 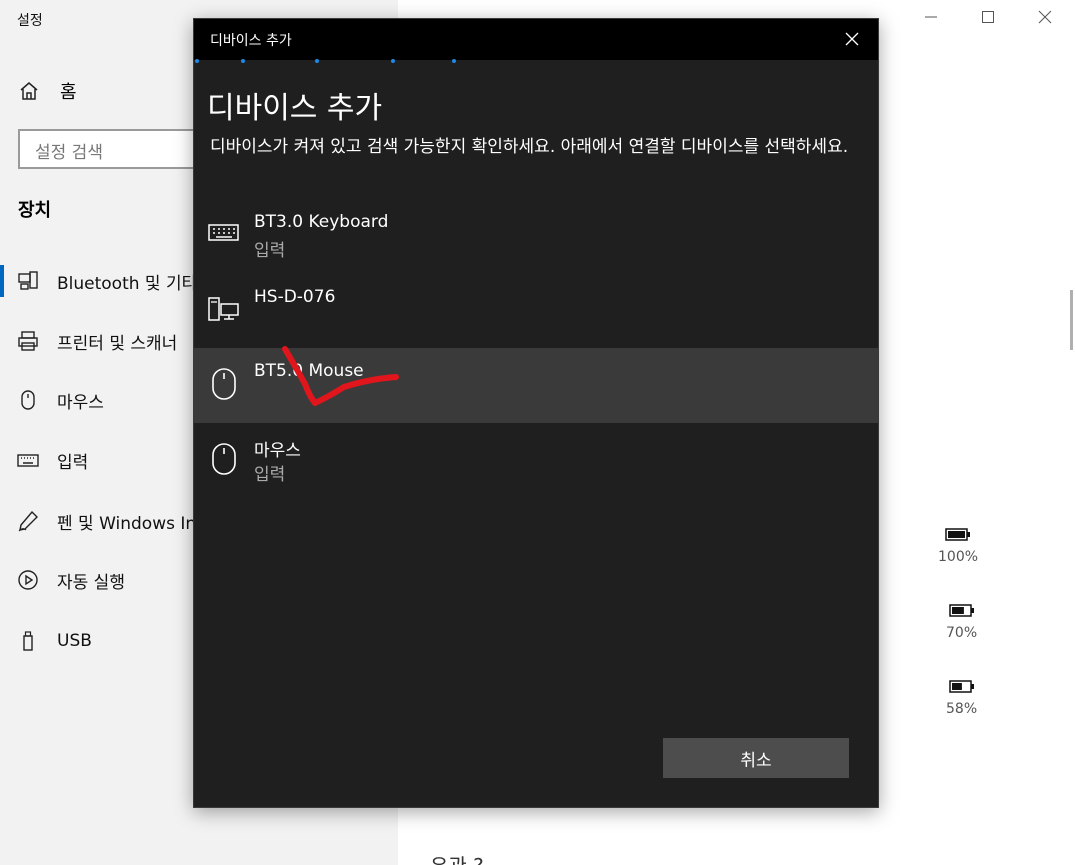 What do you see at coordinates (35, 210) in the screenshot?
I see `section-title: 장치` at bounding box center [35, 210].